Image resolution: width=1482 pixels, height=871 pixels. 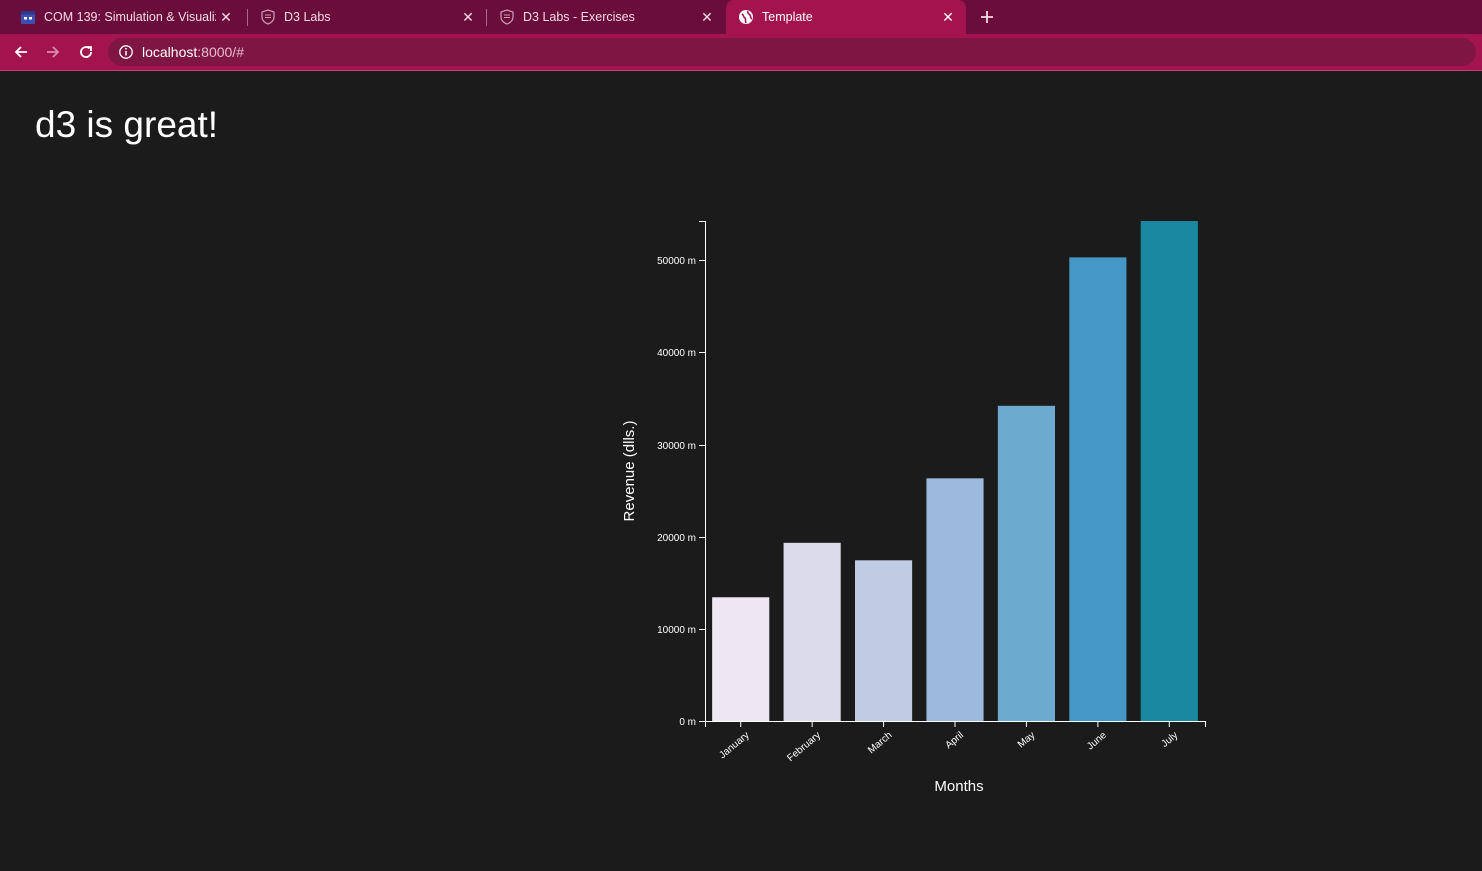 What do you see at coordinates (1027, 740) in the screenshot?
I see `x-tick-label: May` at bounding box center [1027, 740].